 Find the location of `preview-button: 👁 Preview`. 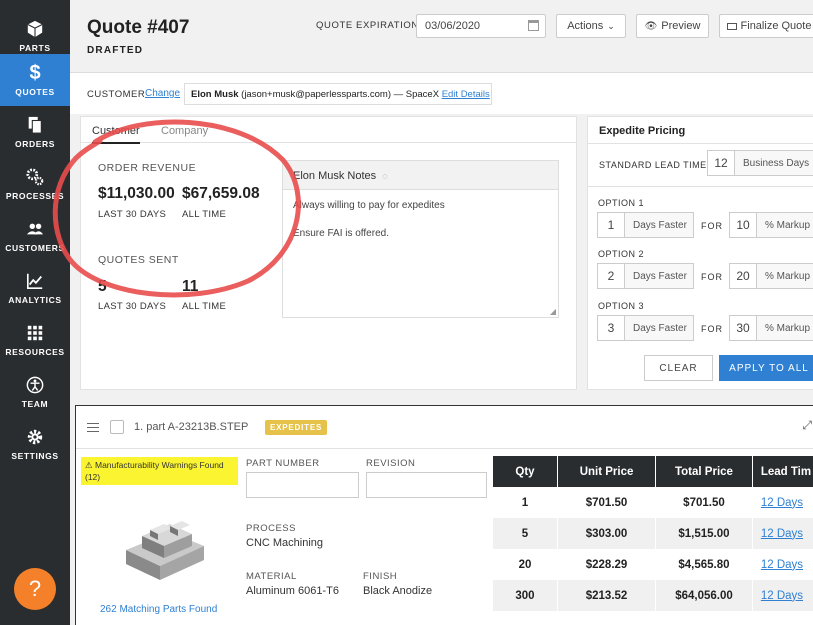

preview-button: 👁 Preview is located at coordinates (672, 26).